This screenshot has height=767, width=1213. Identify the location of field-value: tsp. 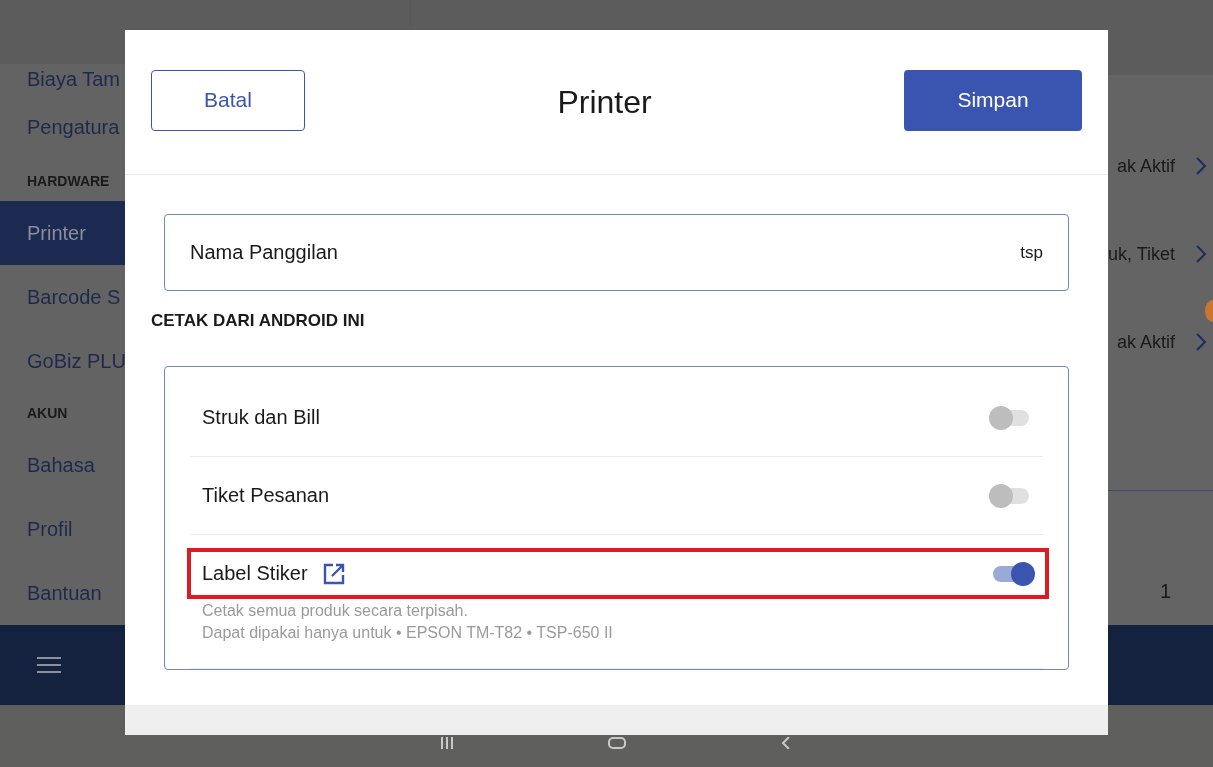
(1031, 252).